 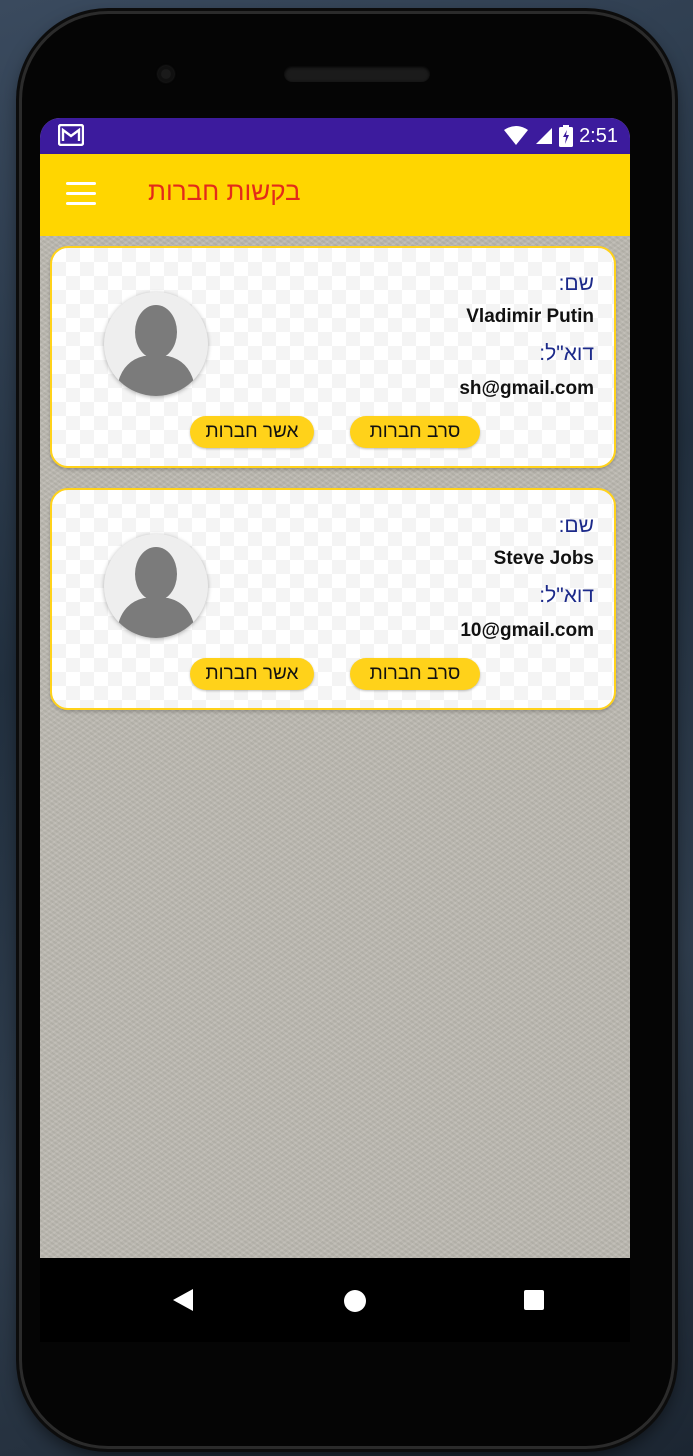 What do you see at coordinates (81, 194) in the screenshot?
I see `hamburger-menu-icon` at bounding box center [81, 194].